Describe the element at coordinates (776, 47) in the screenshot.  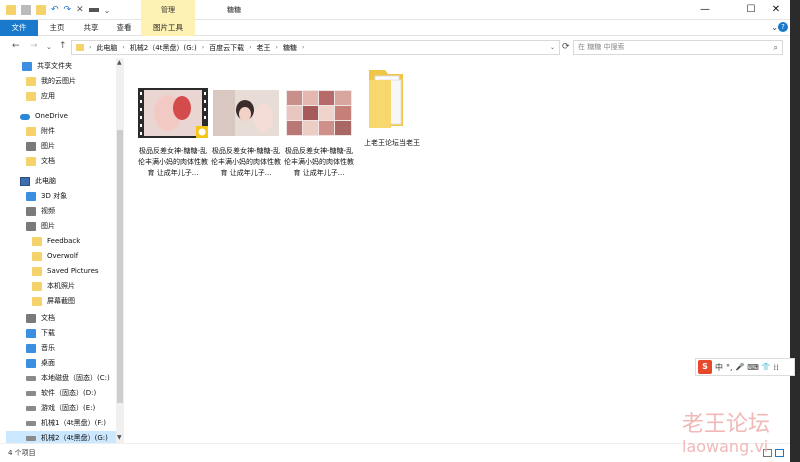
I see `search-icon: ⌕` at that location.